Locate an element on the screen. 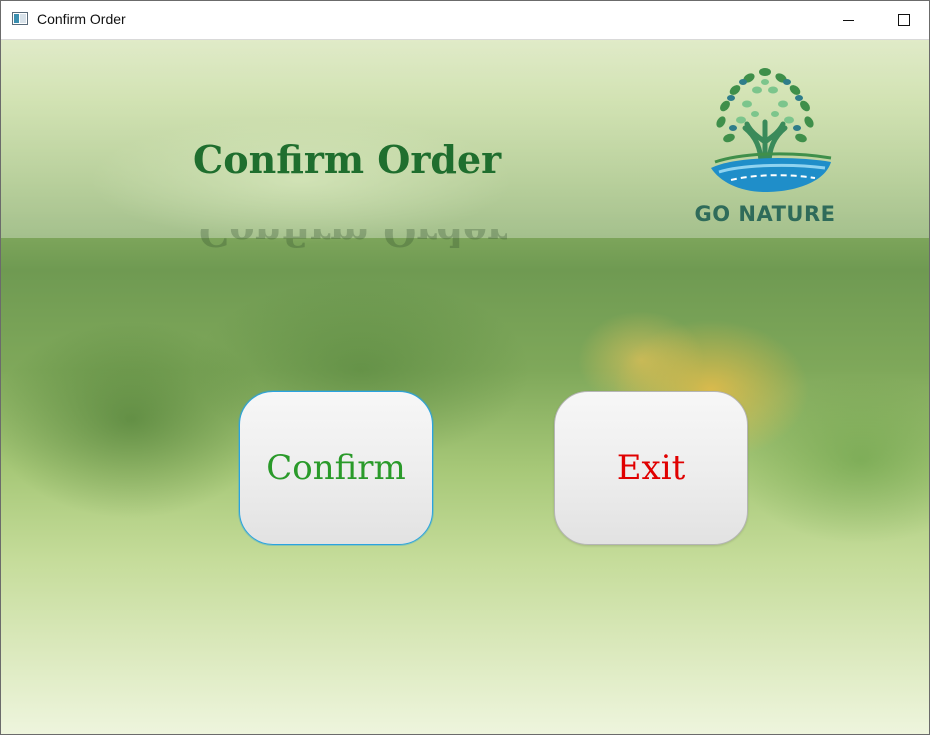  window-app-icon is located at coordinates (20, 18).